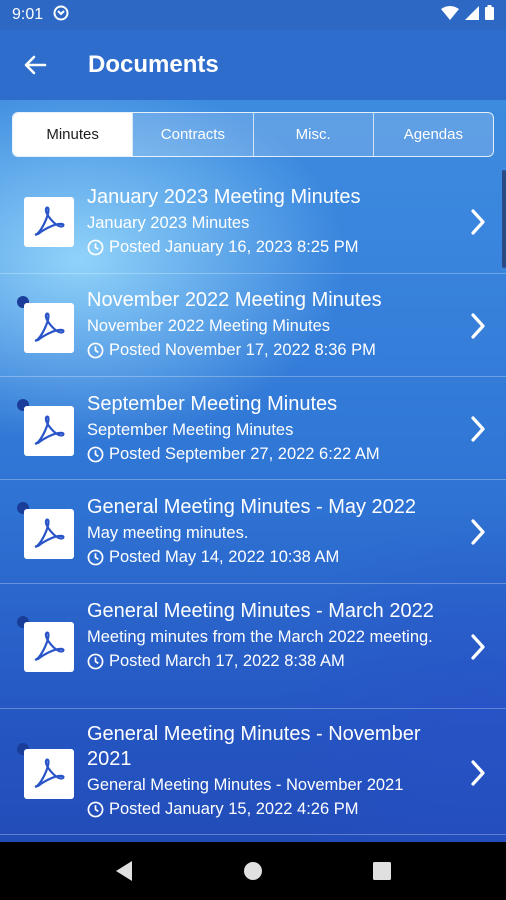 The image size is (506, 900). I want to click on document-subtitle: September Meeting Minutes, so click(190, 430).